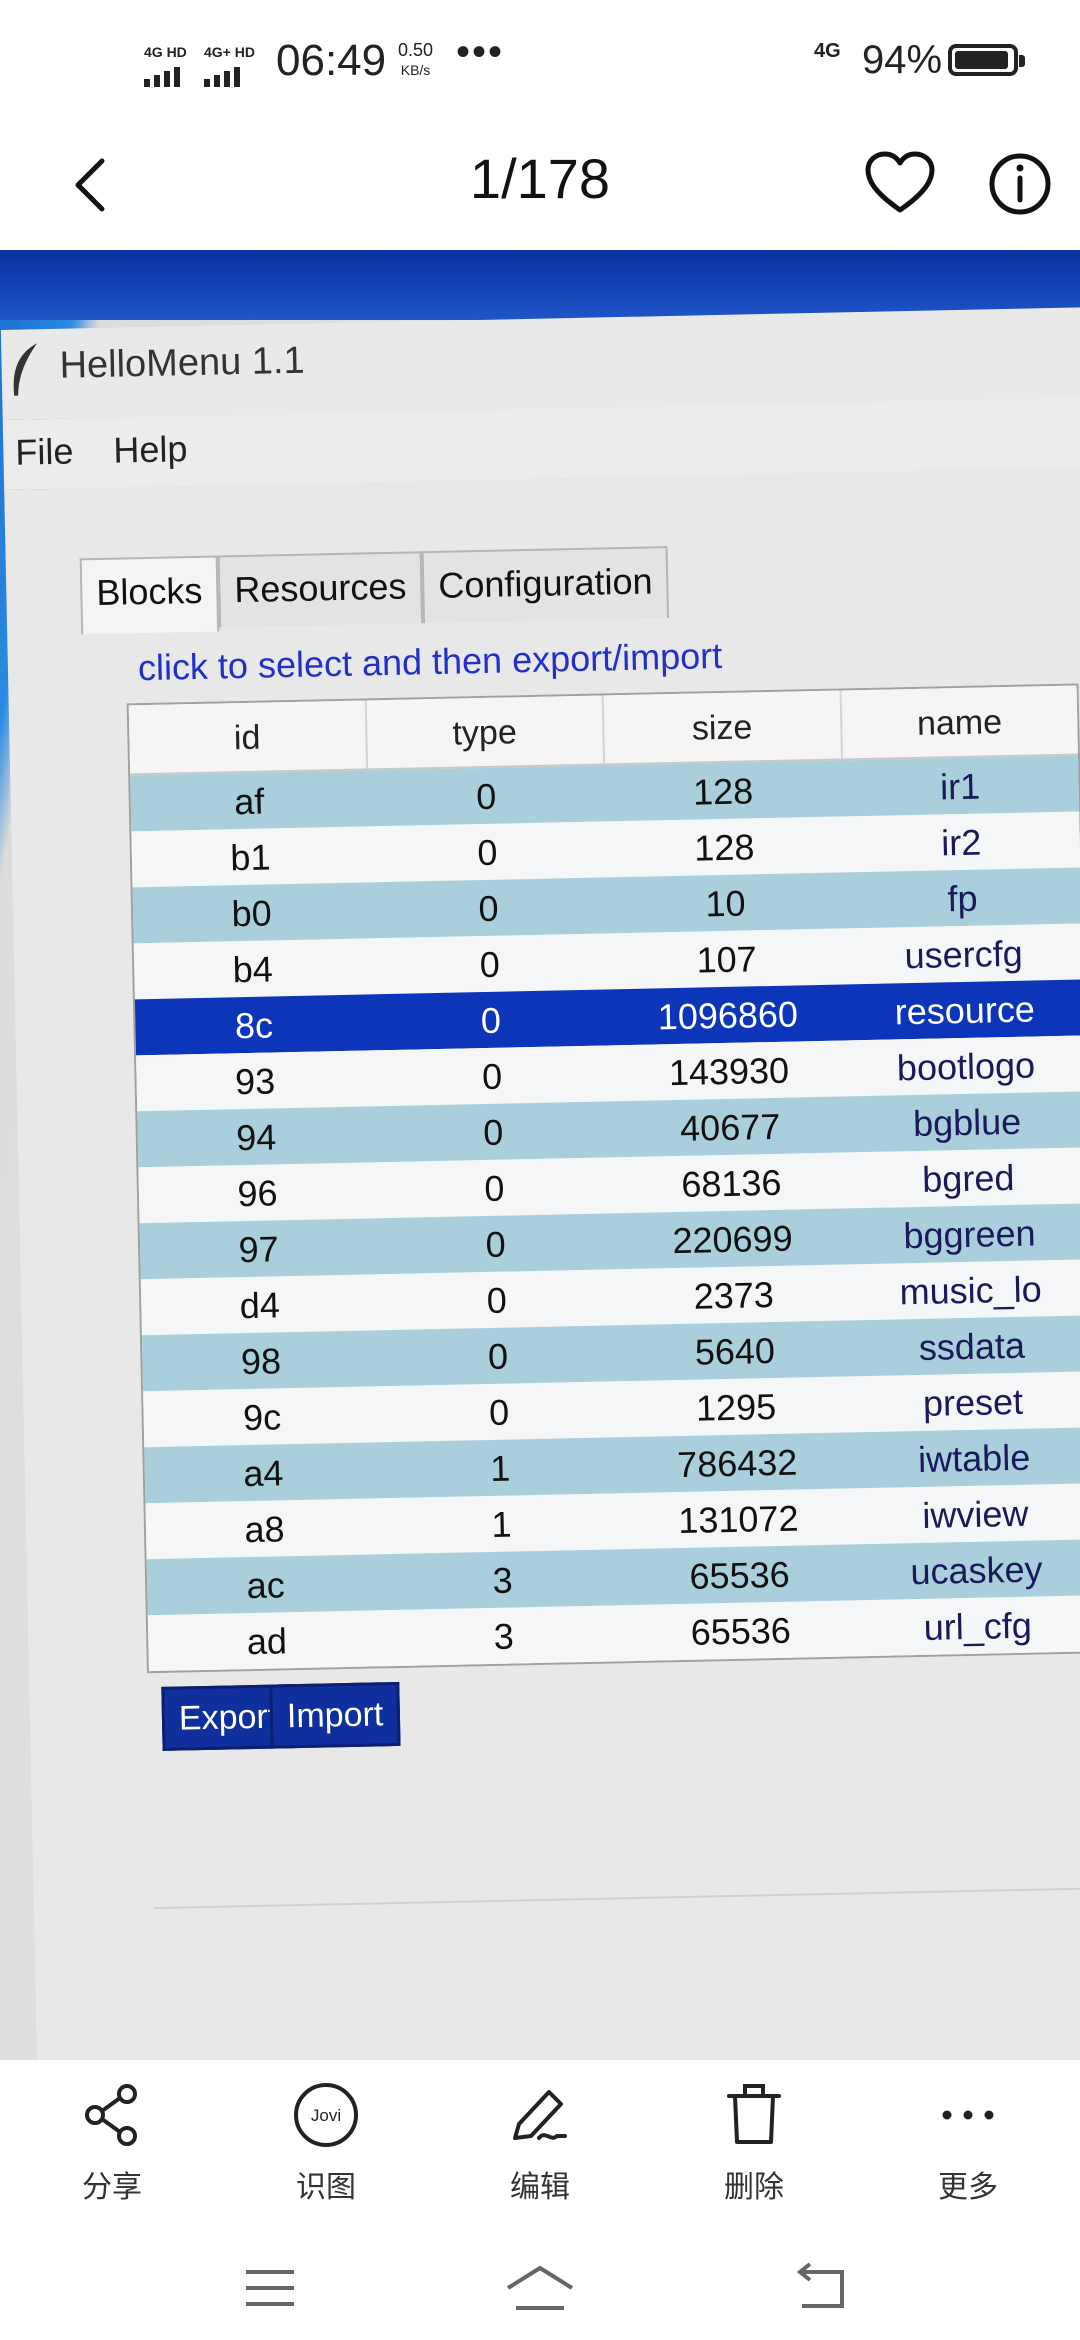  What do you see at coordinates (320, 589) in the screenshot?
I see `tab-resources: Resources` at bounding box center [320, 589].